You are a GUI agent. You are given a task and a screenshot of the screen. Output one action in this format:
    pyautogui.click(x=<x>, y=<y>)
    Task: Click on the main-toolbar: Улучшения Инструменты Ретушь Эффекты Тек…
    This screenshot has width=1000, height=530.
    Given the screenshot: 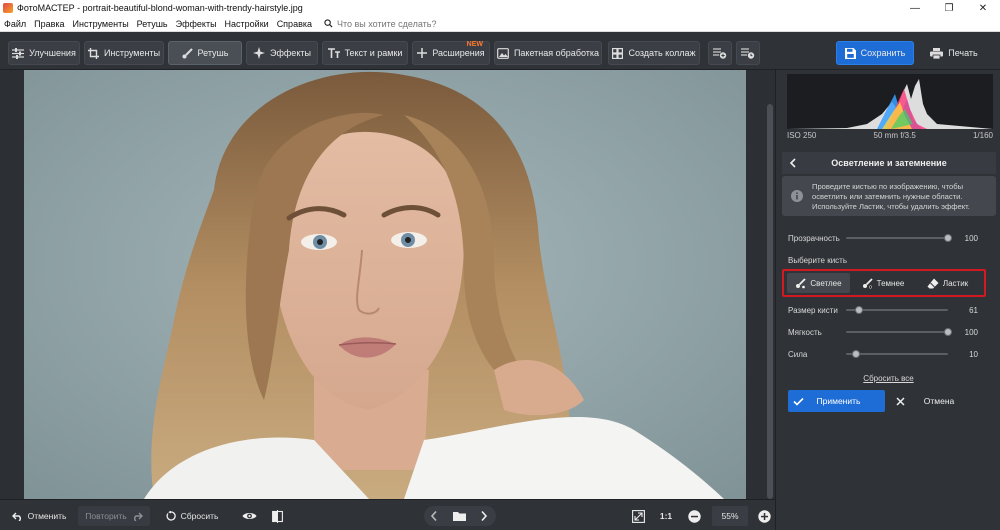 What is the action you would take?
    pyautogui.click(x=500, y=51)
    